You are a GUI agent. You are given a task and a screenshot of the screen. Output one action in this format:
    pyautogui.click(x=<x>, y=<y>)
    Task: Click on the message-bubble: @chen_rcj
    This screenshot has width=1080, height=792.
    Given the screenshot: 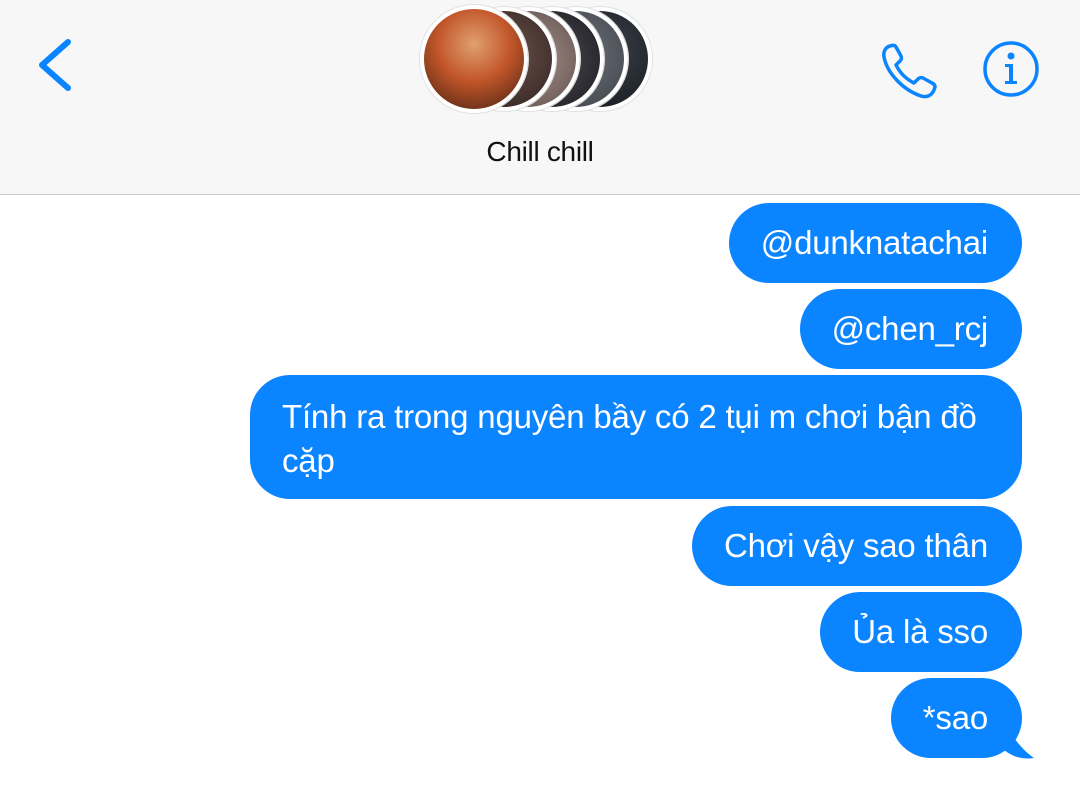 What is the action you would take?
    pyautogui.click(x=910, y=329)
    